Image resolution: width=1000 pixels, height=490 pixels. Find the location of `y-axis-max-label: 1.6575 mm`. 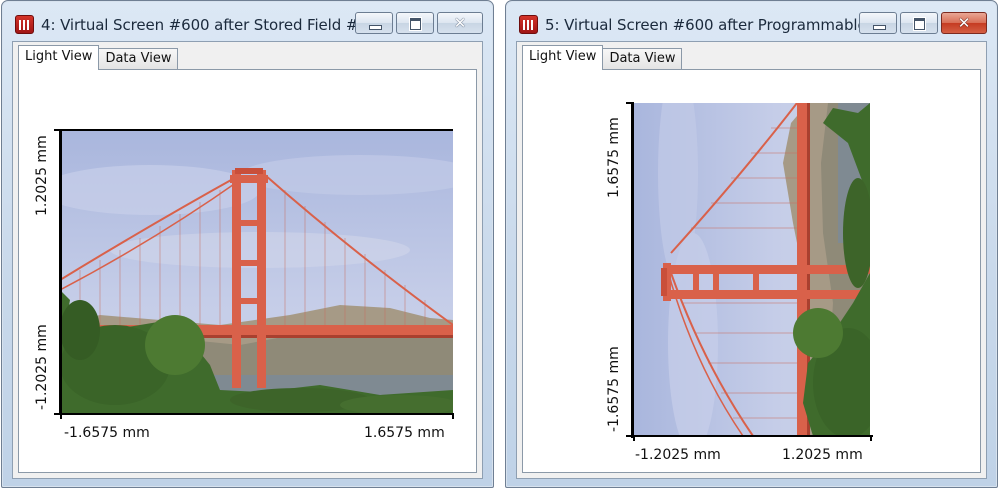

y-axis-max-label: 1.6575 mm is located at coordinates (614, 157).